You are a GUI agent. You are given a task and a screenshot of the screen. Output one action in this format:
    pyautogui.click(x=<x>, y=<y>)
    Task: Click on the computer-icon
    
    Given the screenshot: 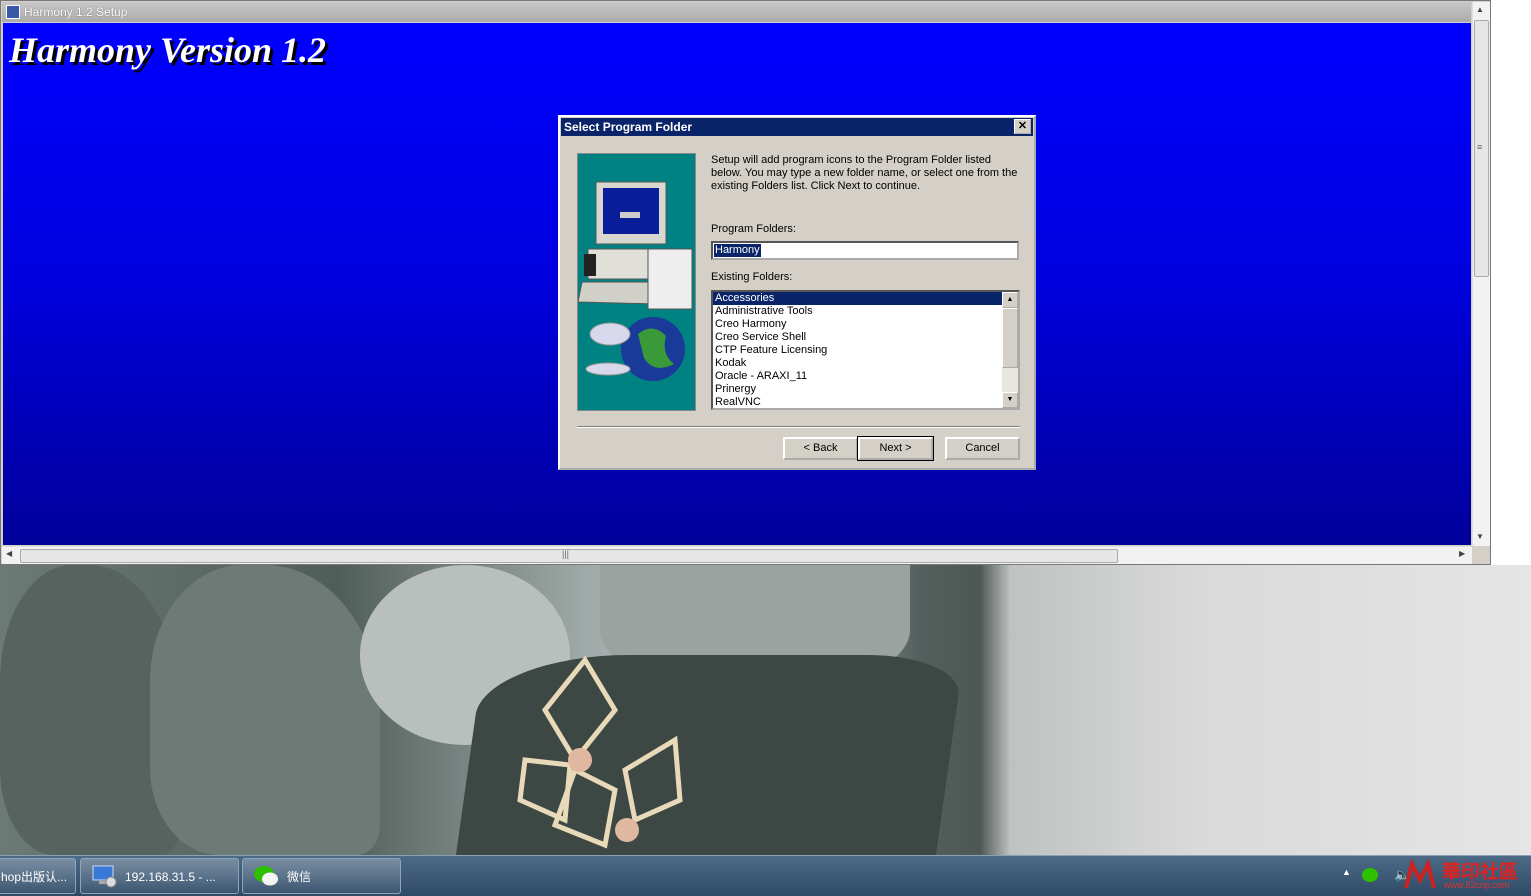 What is the action you would take?
    pyautogui.click(x=635, y=281)
    